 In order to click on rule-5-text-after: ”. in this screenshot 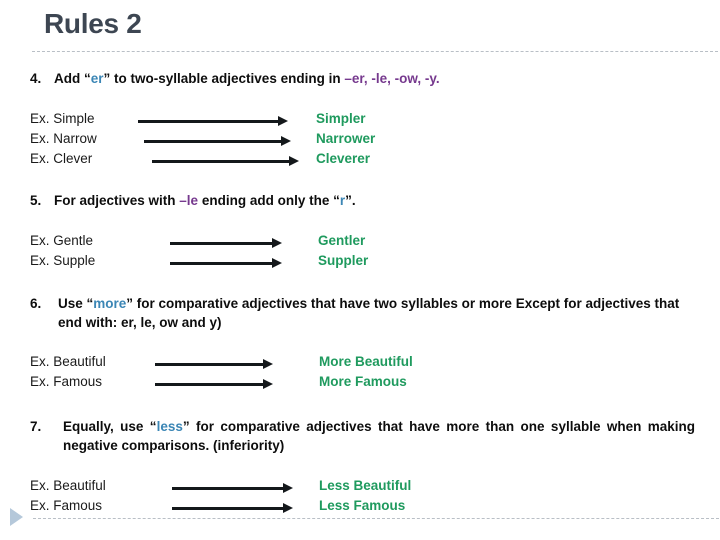, I will do `click(350, 200)`.